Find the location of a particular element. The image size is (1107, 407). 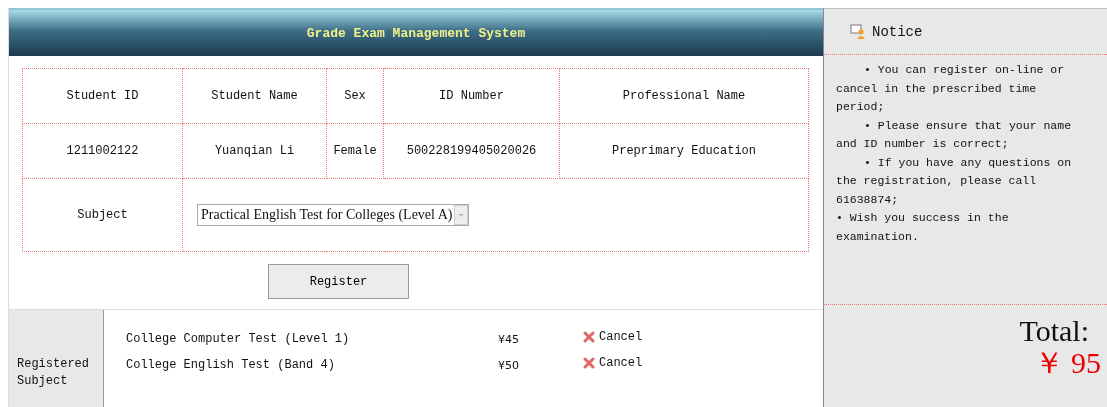

subject-name: College Computer Test (Level 1) is located at coordinates (238, 339).